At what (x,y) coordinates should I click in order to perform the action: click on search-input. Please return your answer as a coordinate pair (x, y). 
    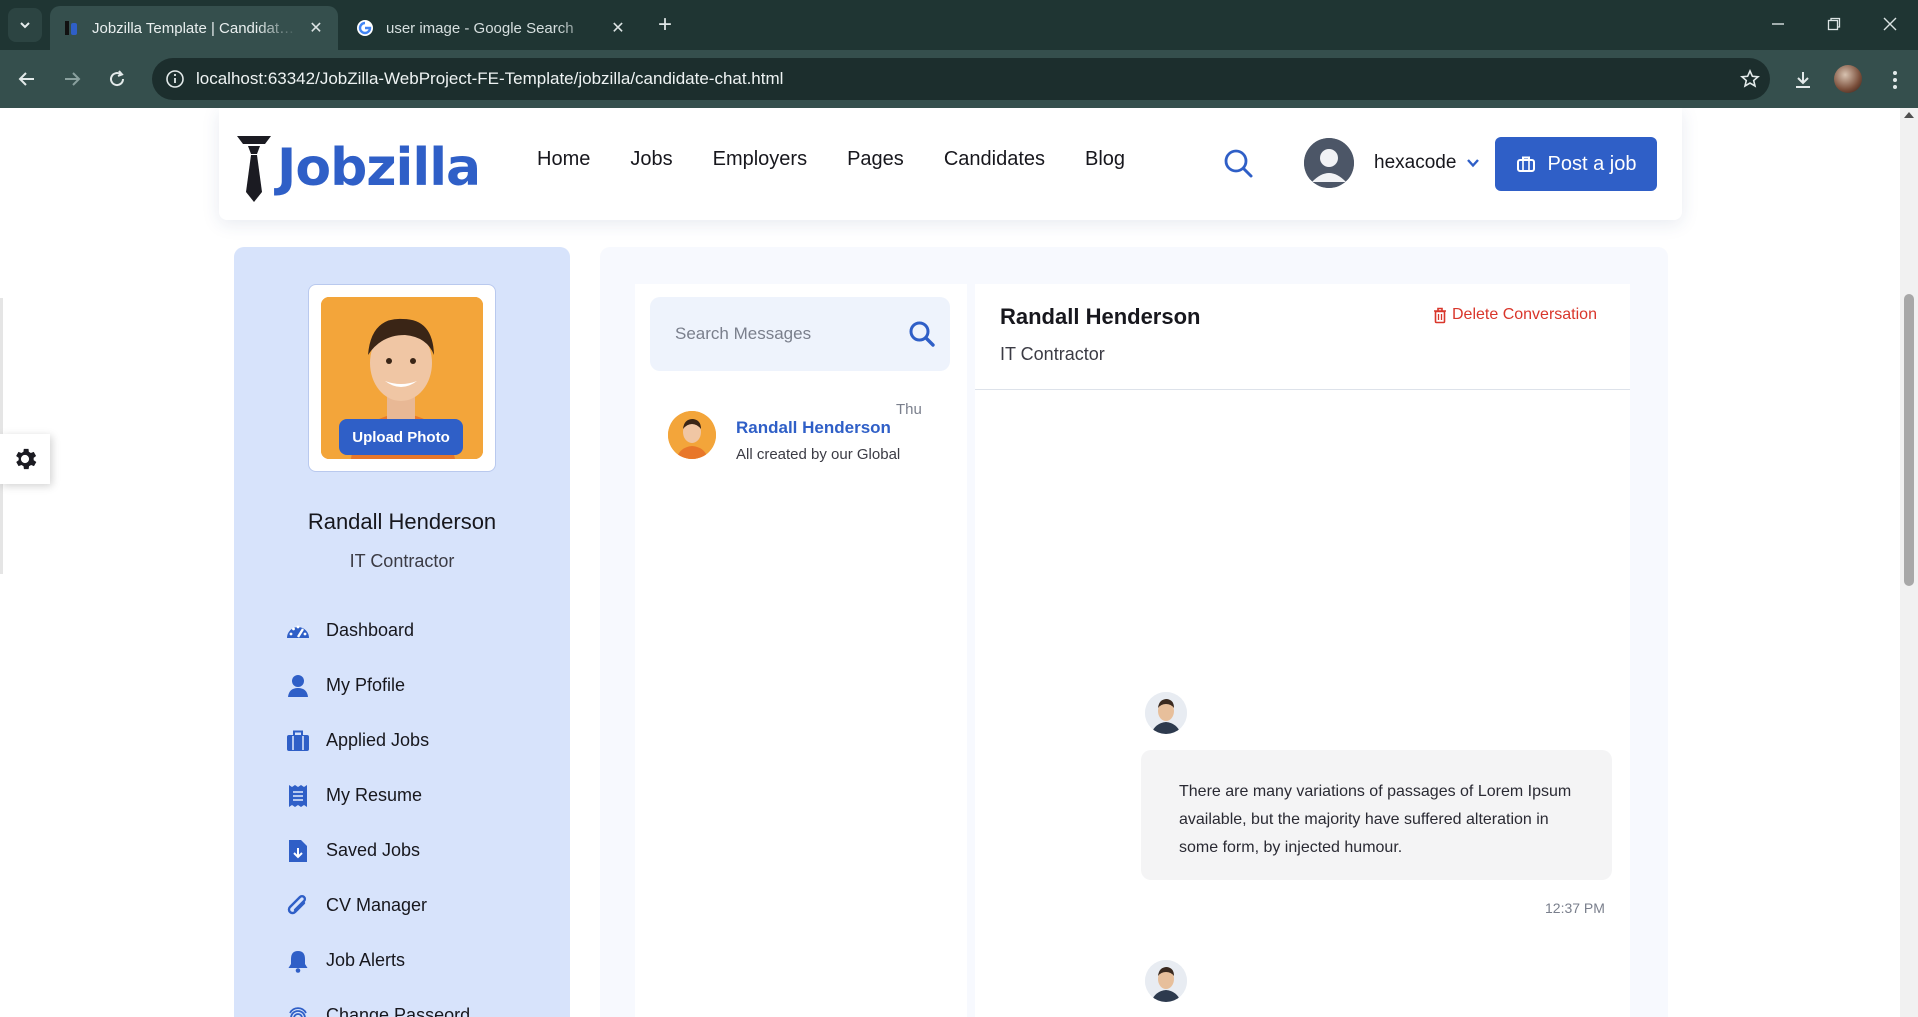
    Looking at the image, I should click on (791, 334).